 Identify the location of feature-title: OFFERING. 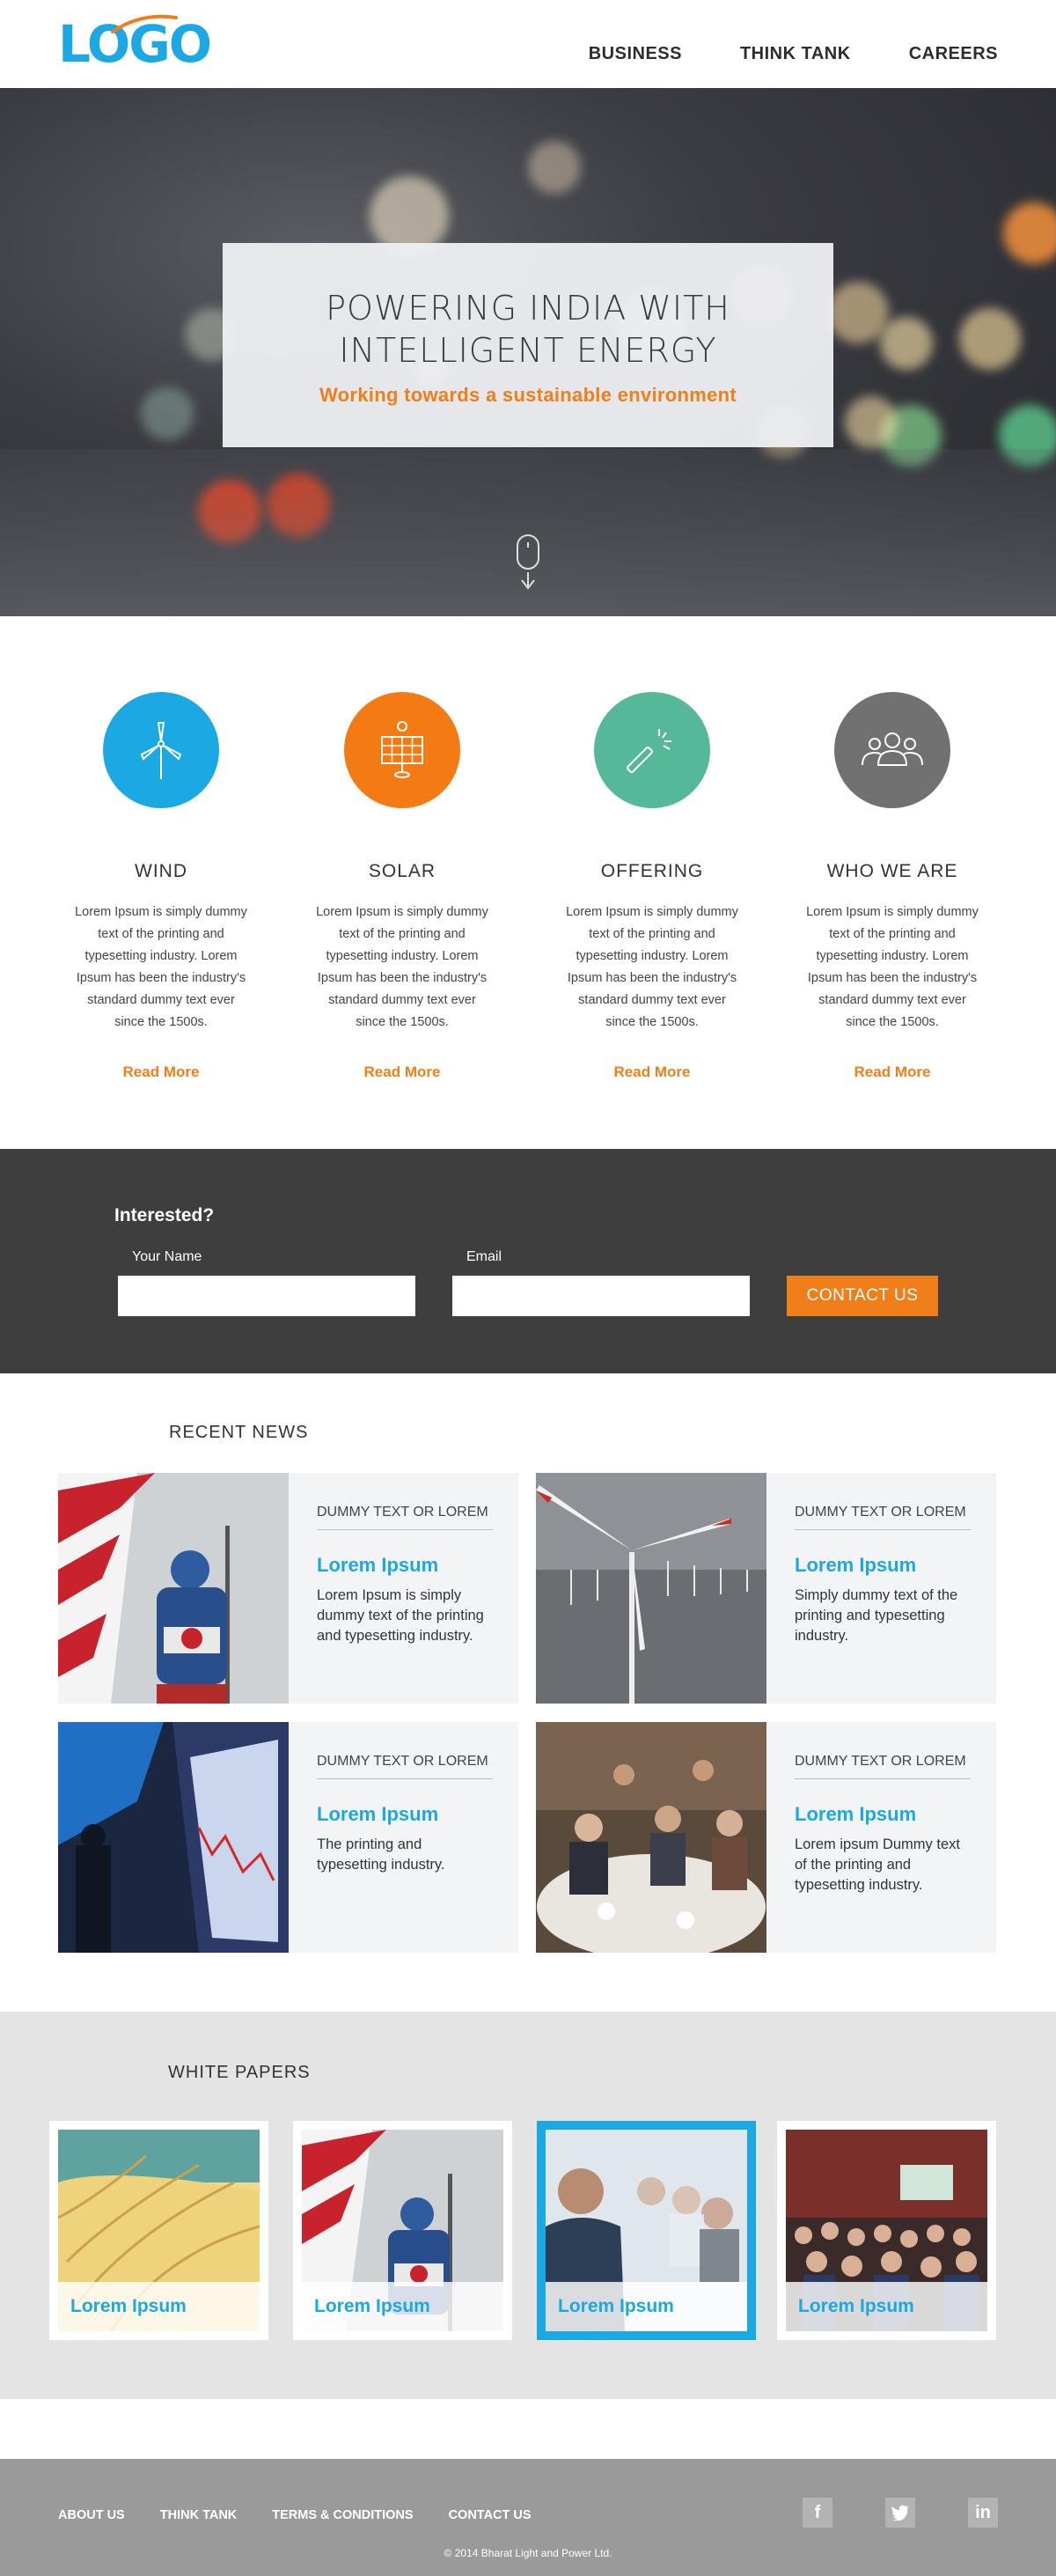
(652, 871).